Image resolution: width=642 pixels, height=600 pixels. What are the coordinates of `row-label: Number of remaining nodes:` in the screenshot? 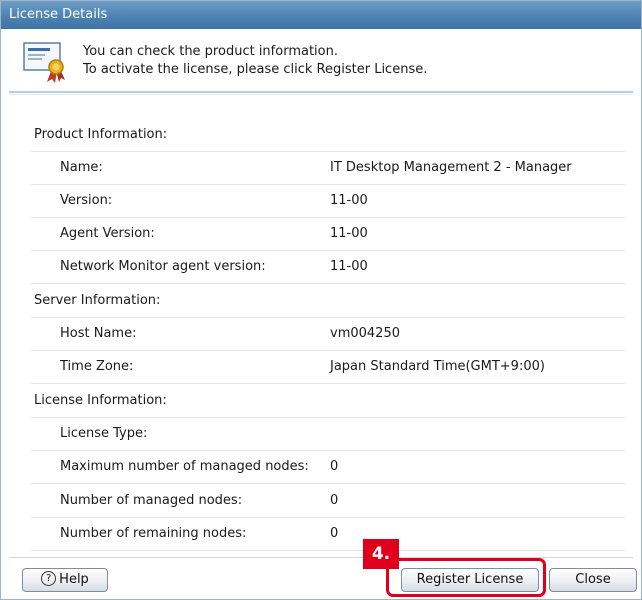 It's located at (153, 533).